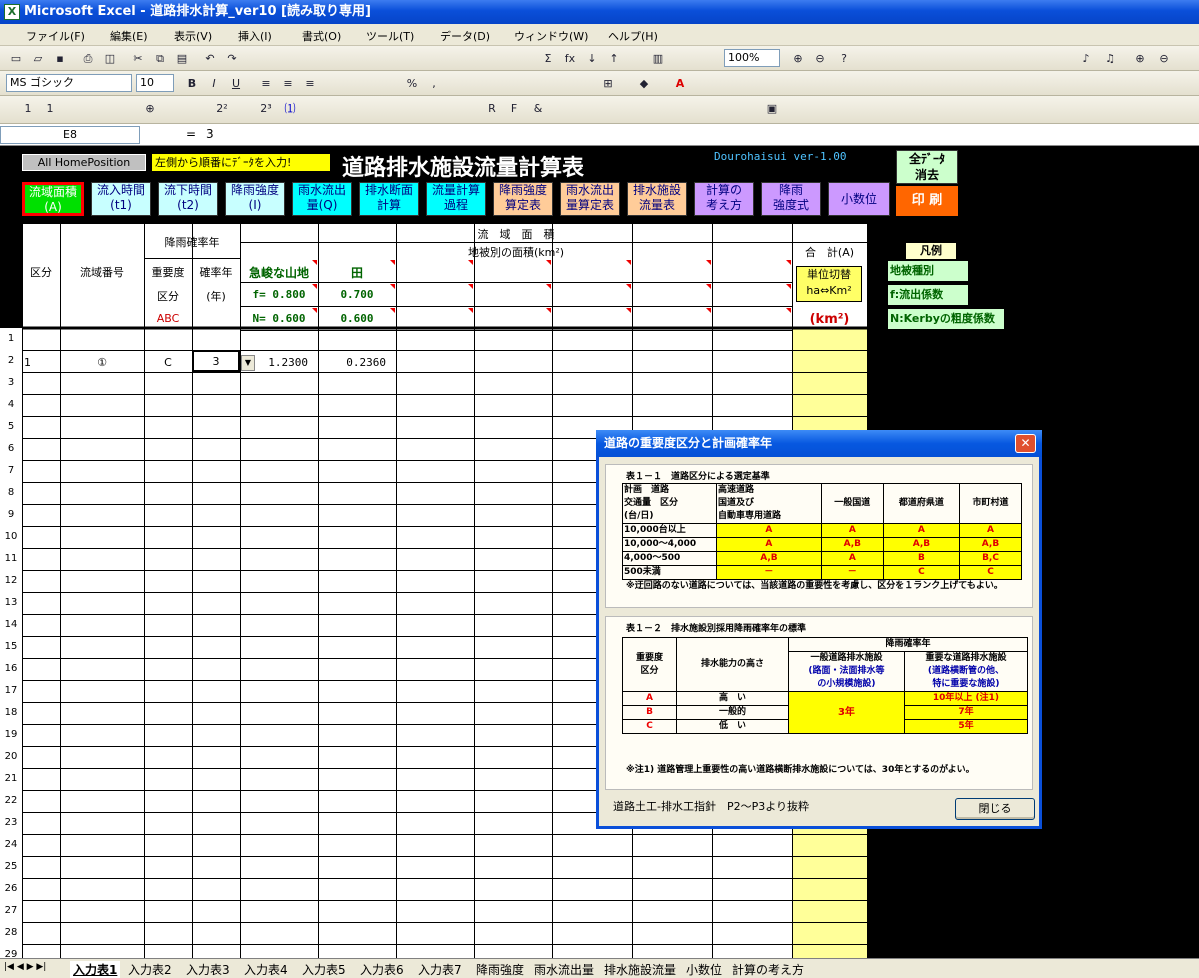  Describe the element at coordinates (389, 199) in the screenshot. I see `nav-button-5: 排水断面 計算` at that location.